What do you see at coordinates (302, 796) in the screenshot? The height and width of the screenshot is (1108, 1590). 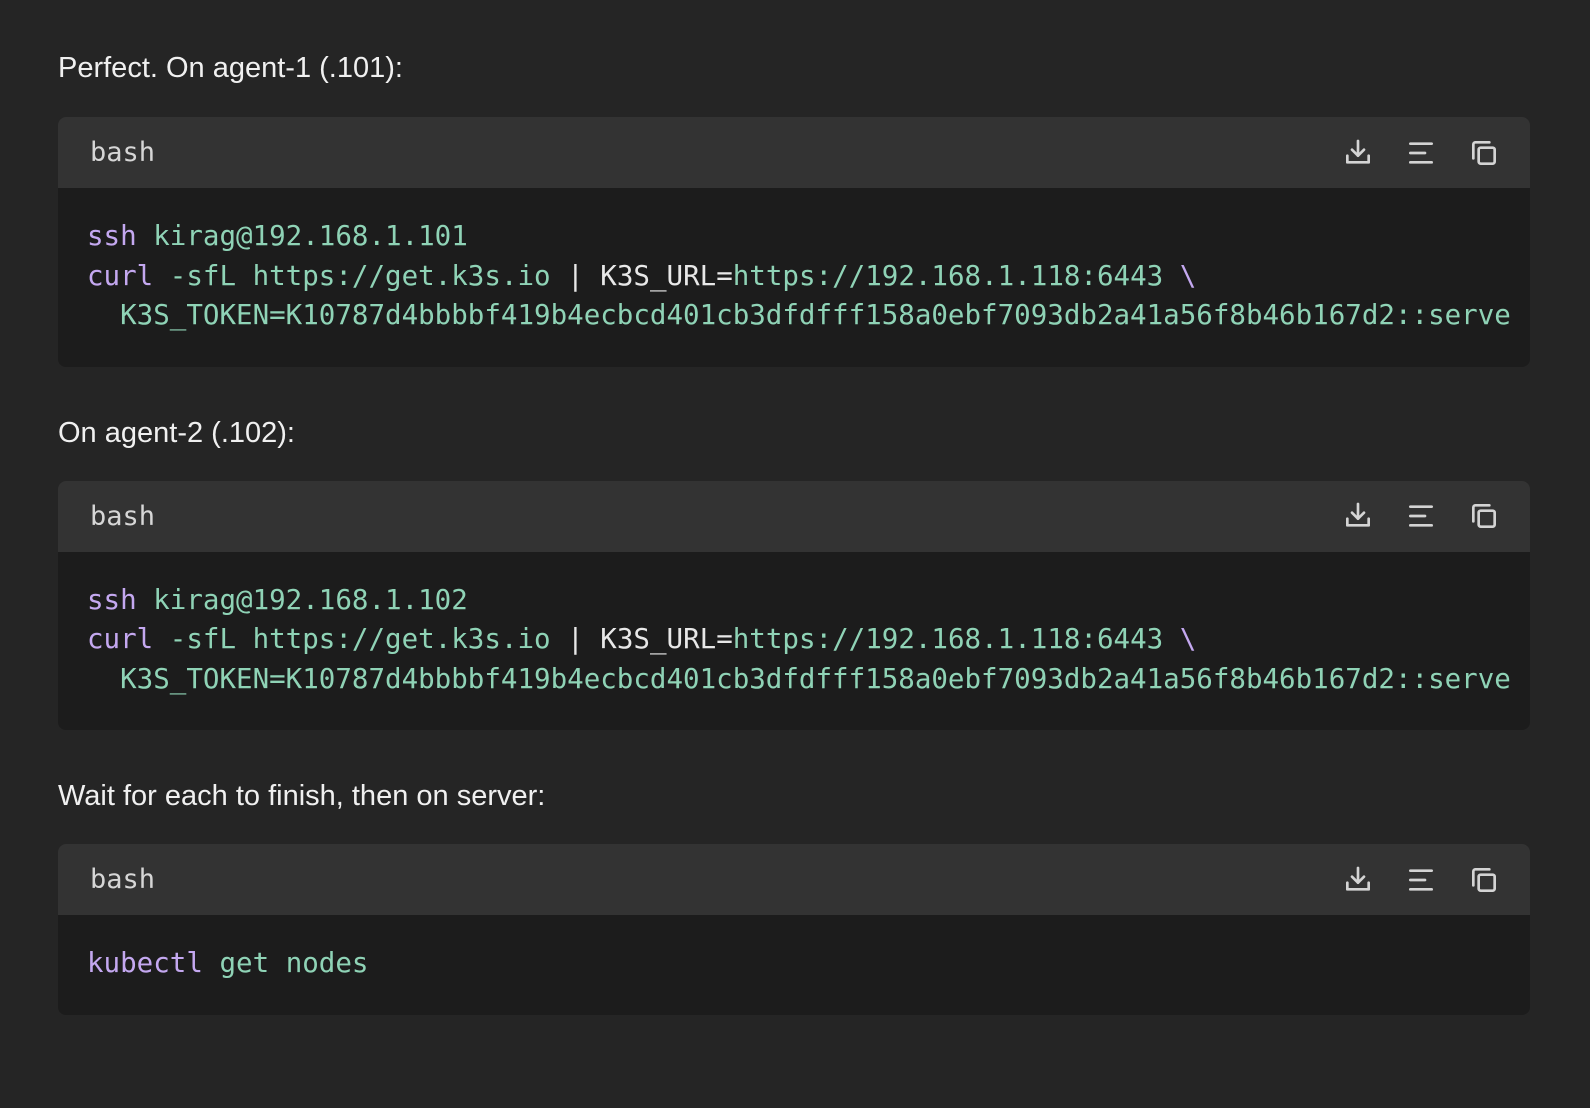 I see `message-text-3: Wait for each to finish, then on server:` at bounding box center [302, 796].